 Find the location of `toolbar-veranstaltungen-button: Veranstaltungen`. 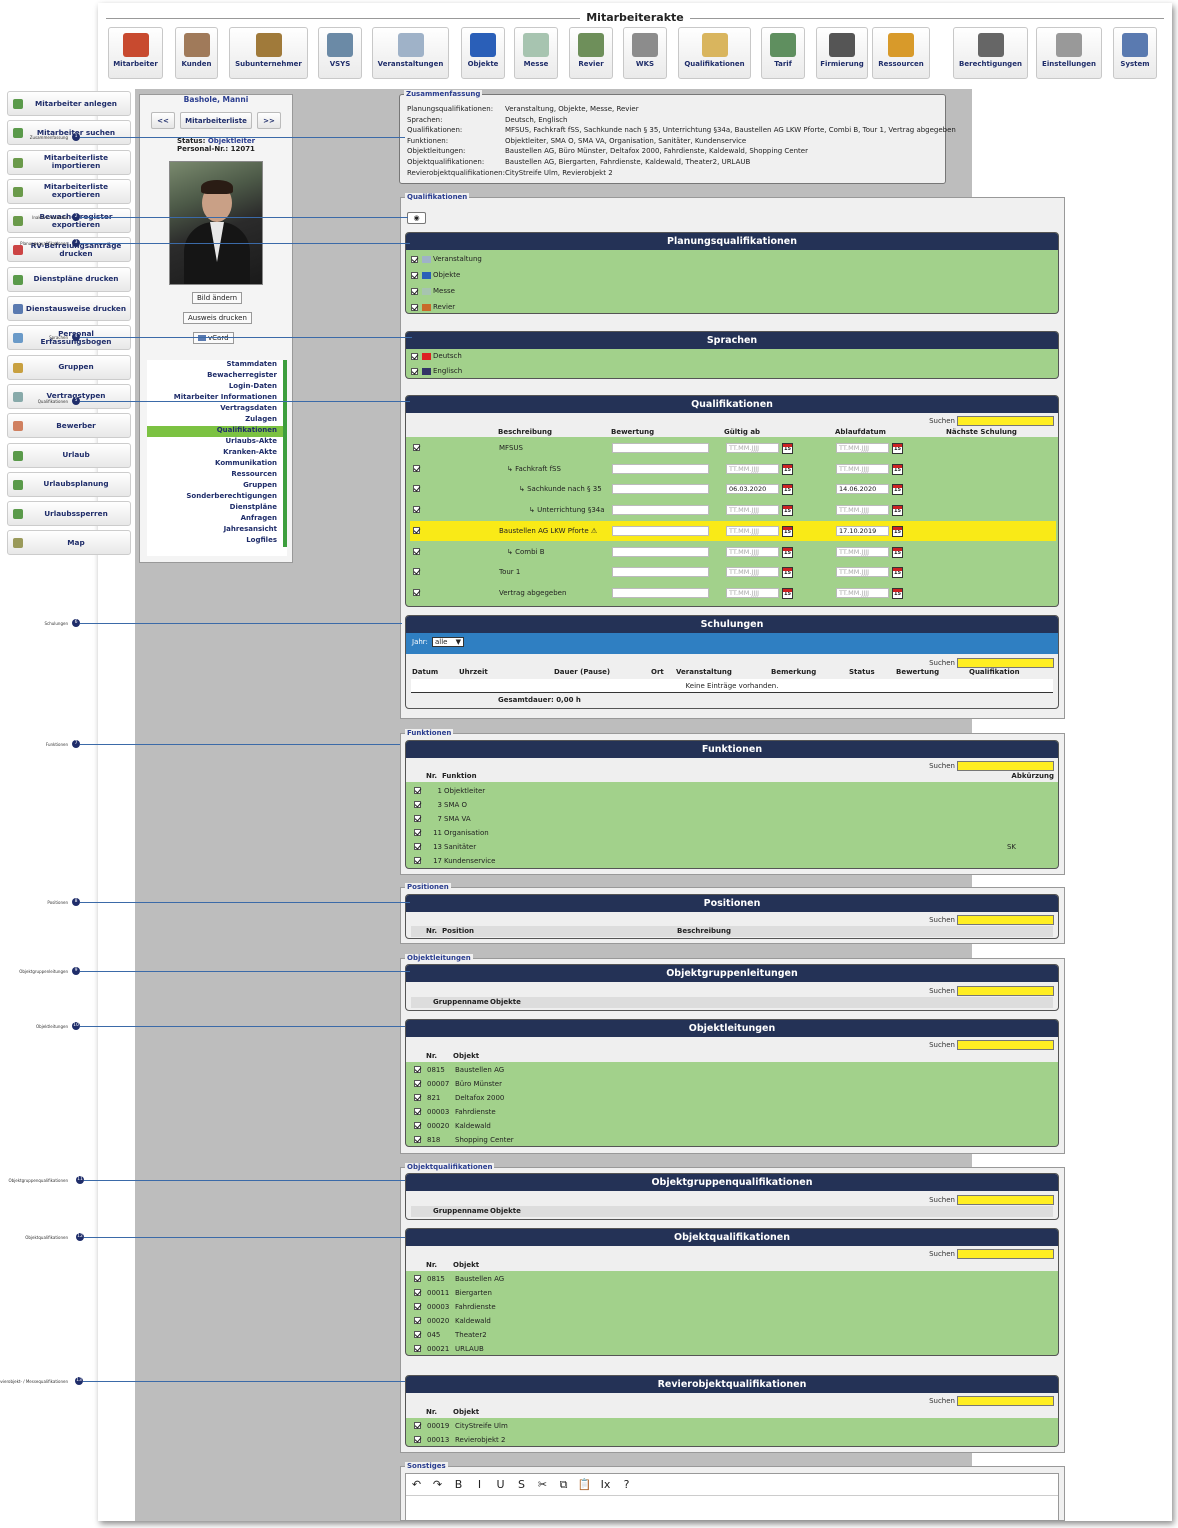

toolbar-veranstaltungen-button: Veranstaltungen is located at coordinates (410, 53).